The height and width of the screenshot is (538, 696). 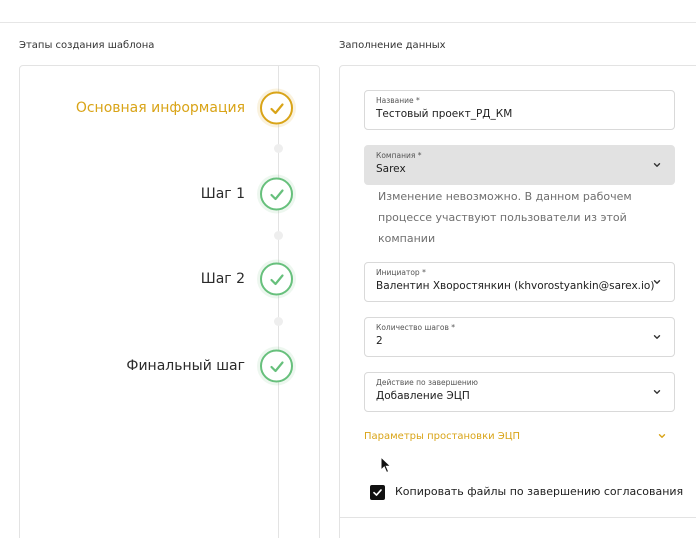 I want to click on initiator-select-label: Инициатор *, so click(x=401, y=272).